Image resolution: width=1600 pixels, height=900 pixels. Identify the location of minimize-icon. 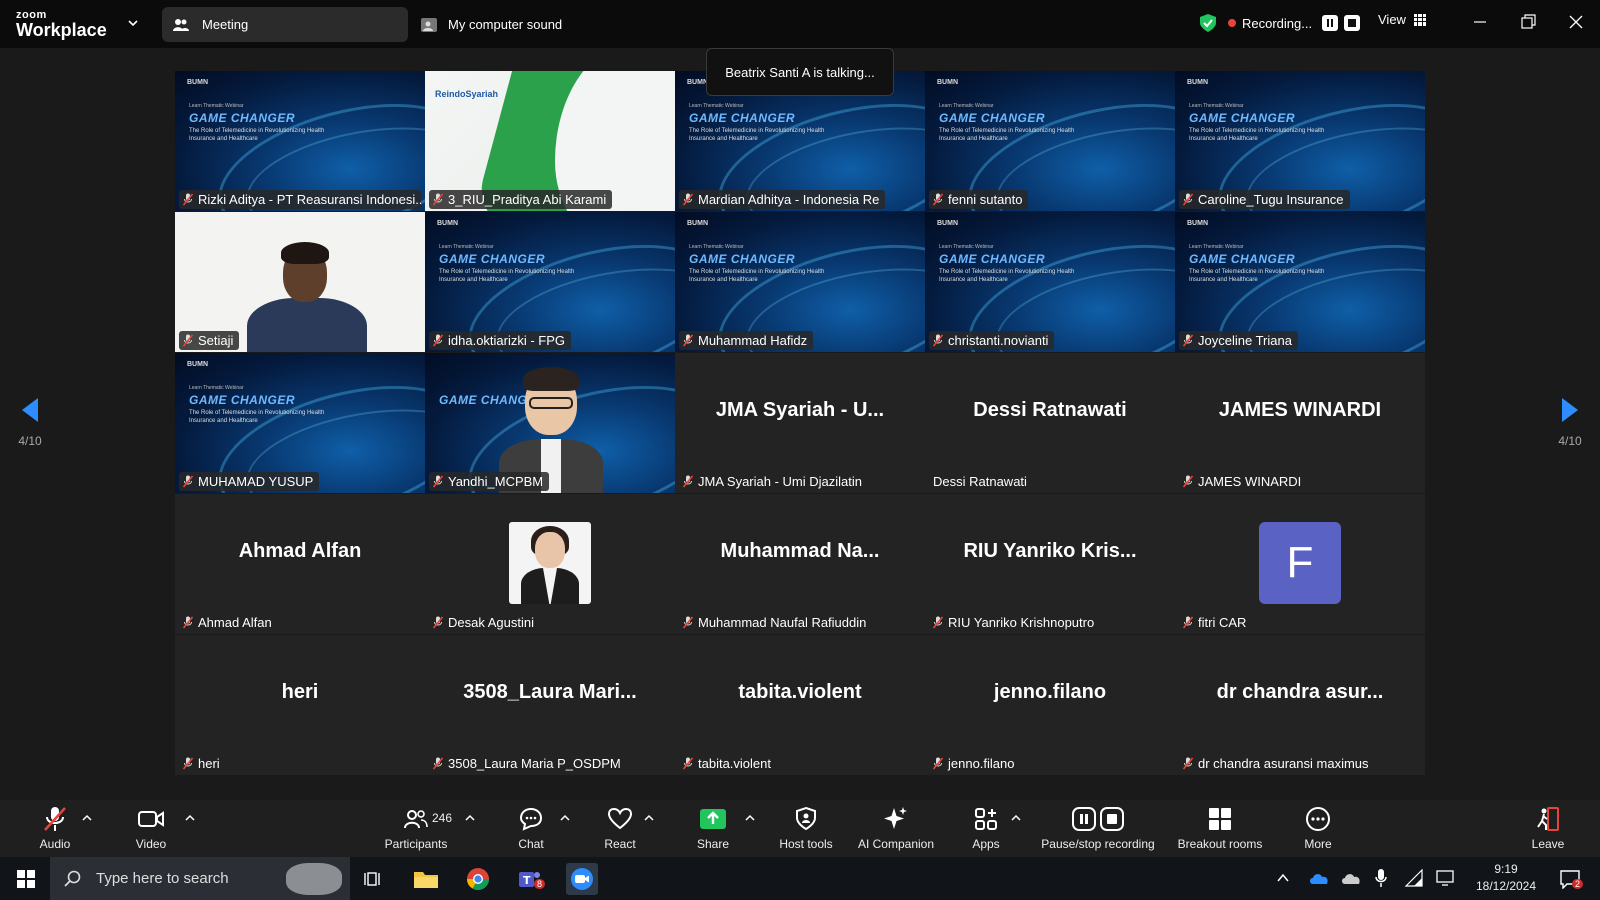
(1480, 22).